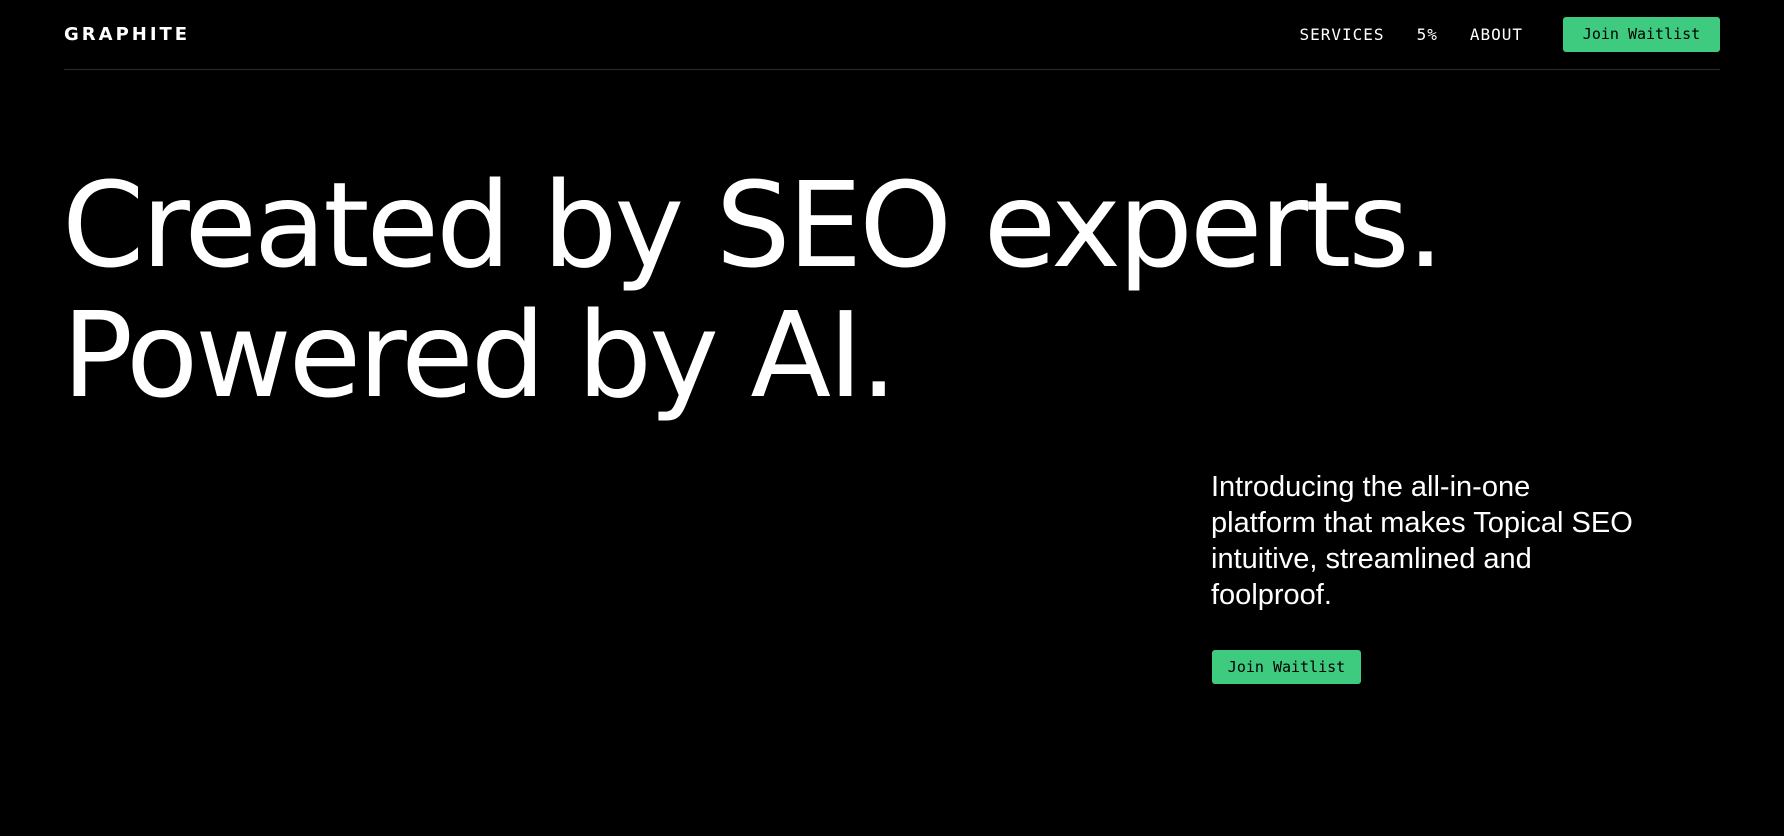  What do you see at coordinates (1427, 35) in the screenshot?
I see `nav-link-5-percent: 5%` at bounding box center [1427, 35].